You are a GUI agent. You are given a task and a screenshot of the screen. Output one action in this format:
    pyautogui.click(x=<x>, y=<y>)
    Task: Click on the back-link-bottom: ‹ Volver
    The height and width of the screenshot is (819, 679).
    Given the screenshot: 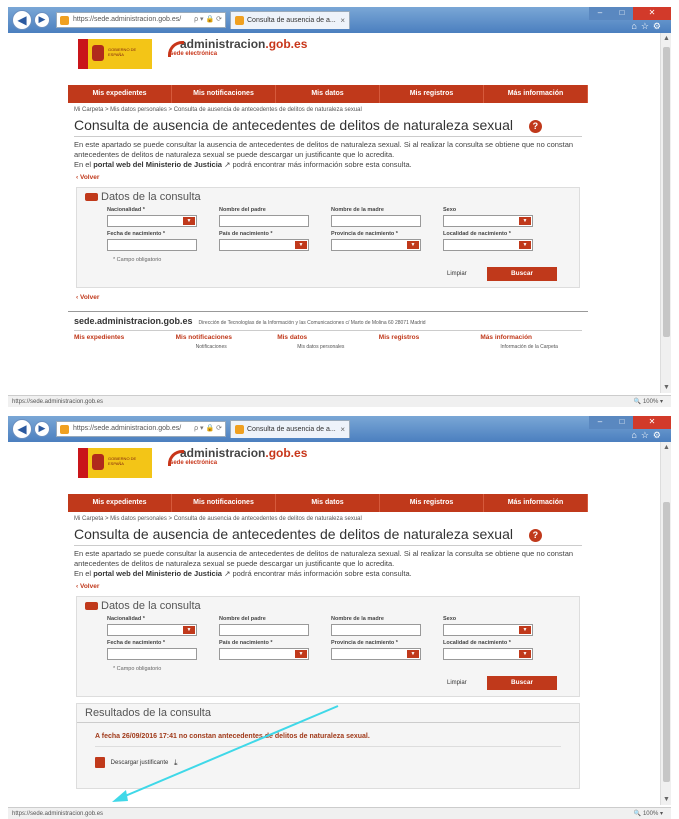 What is the action you would take?
    pyautogui.click(x=328, y=297)
    